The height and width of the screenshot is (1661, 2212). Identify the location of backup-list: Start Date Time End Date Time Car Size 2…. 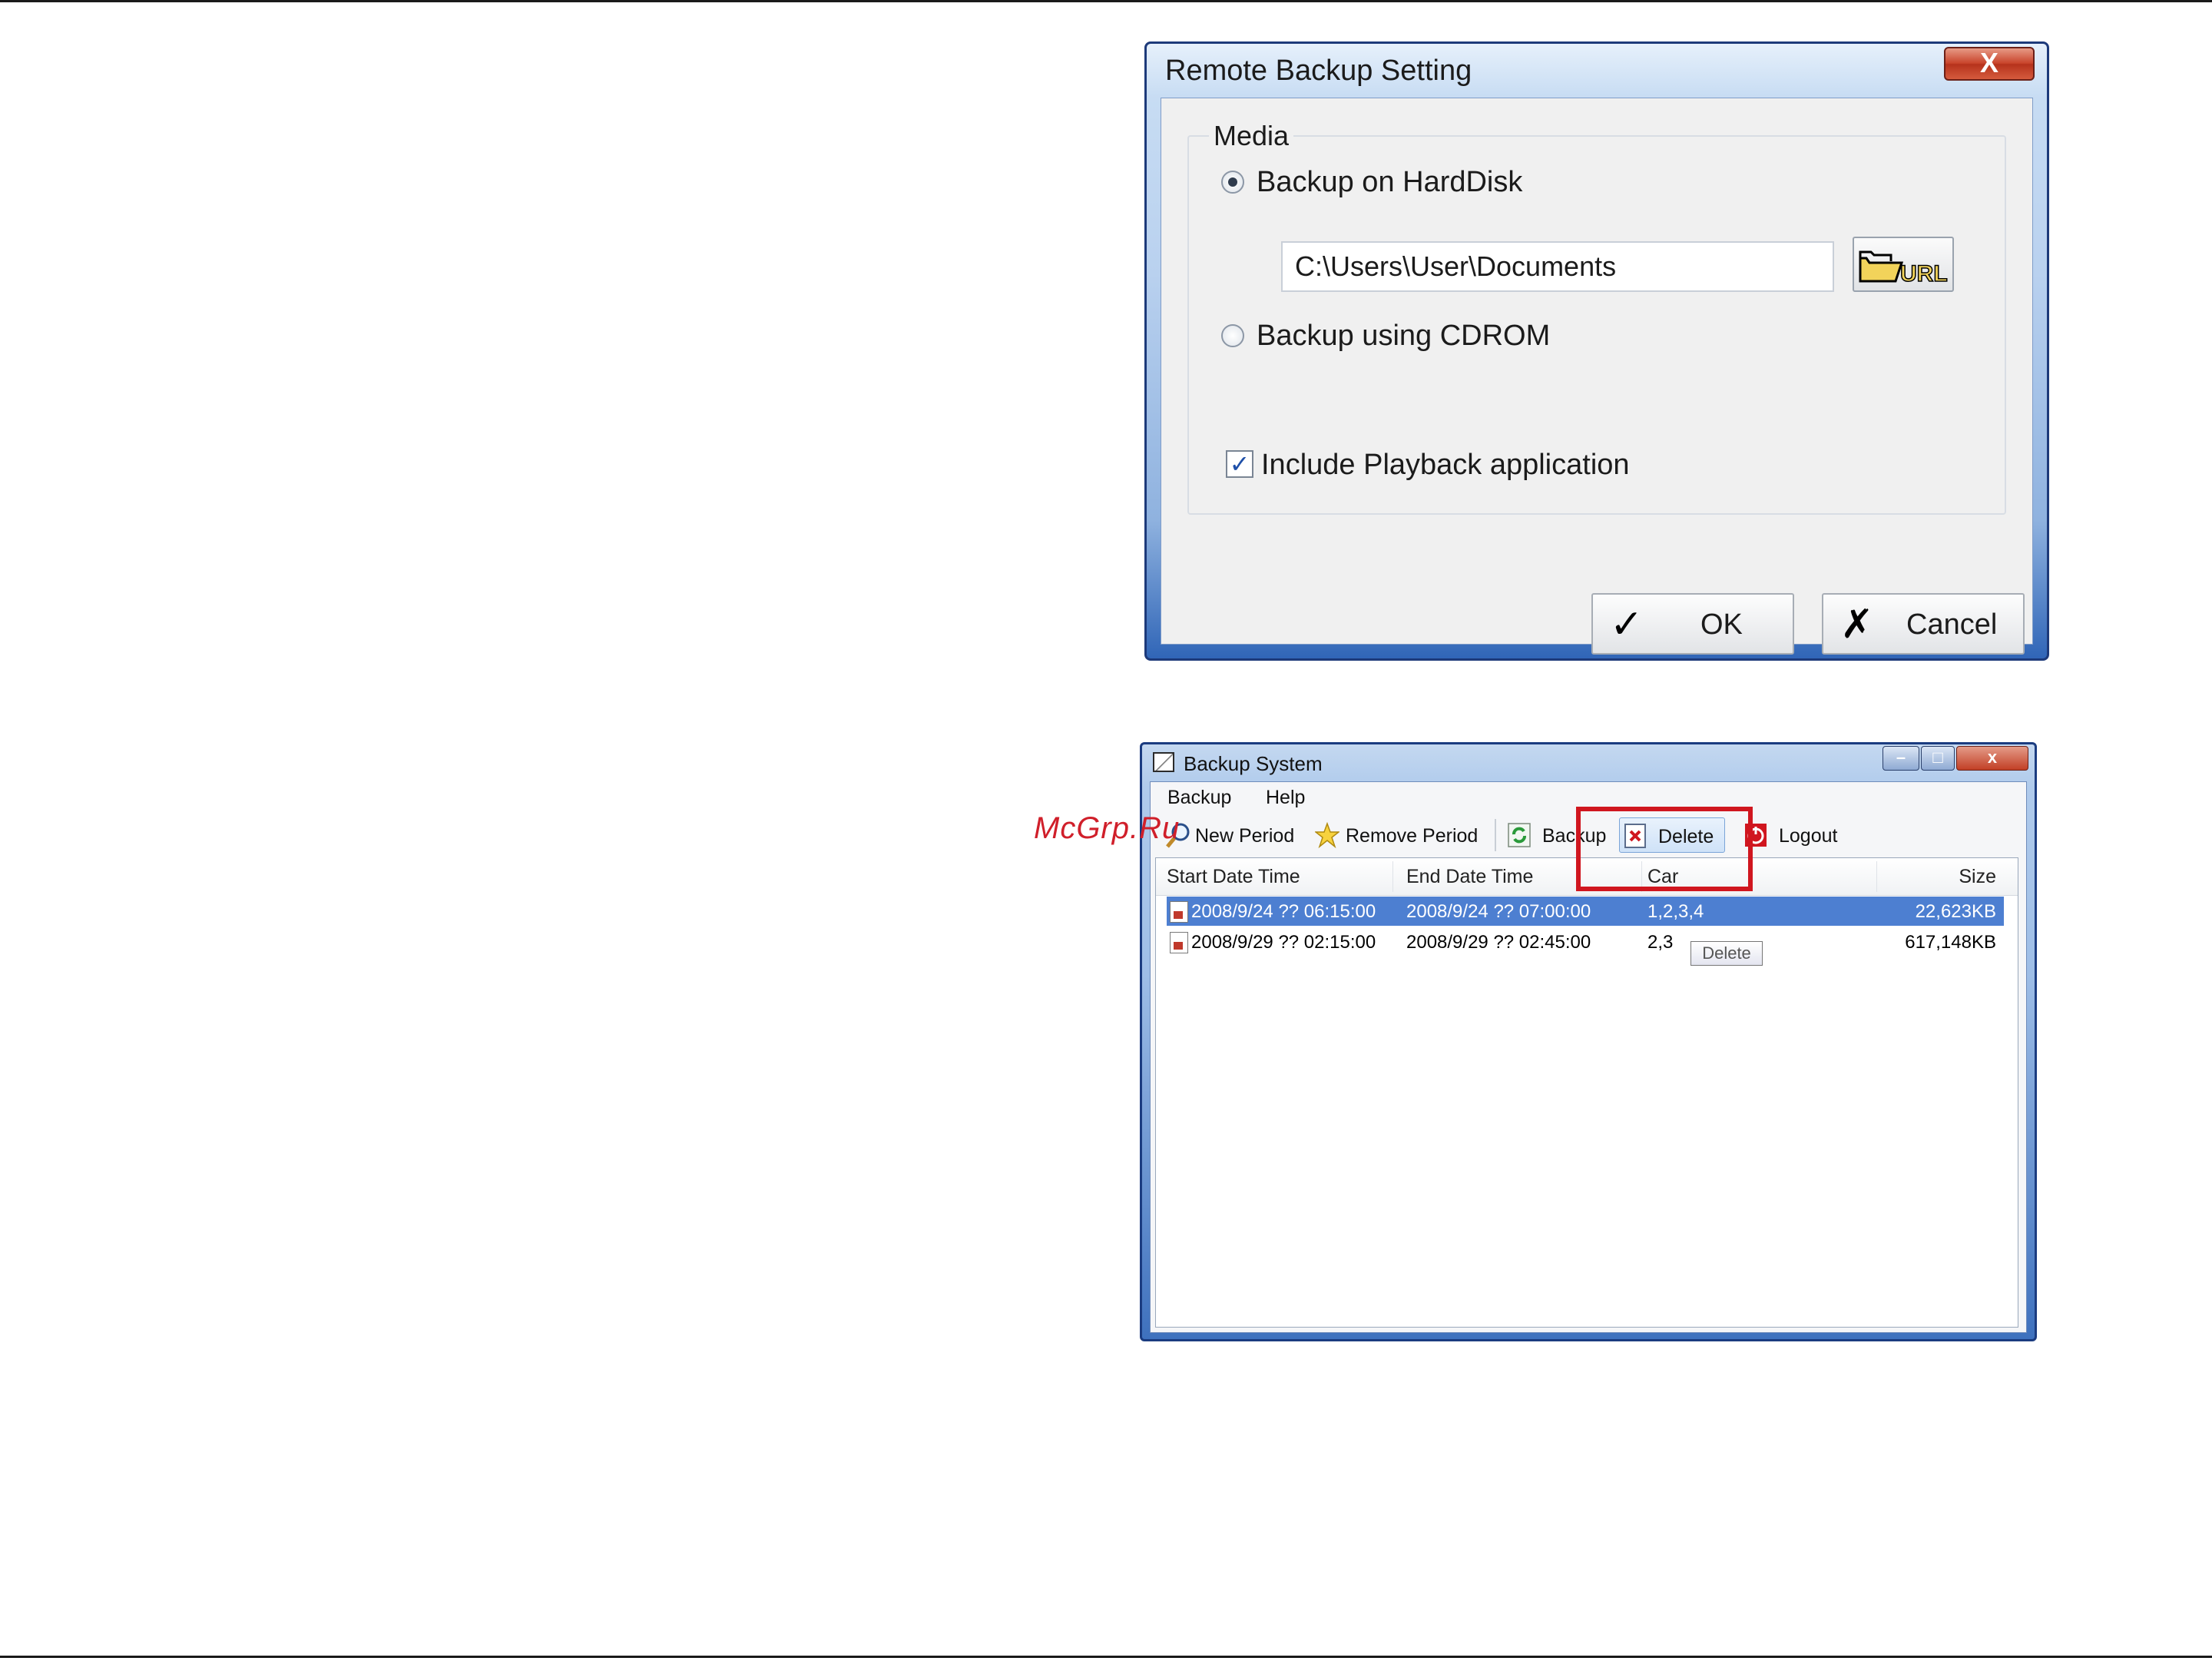
(1587, 1092).